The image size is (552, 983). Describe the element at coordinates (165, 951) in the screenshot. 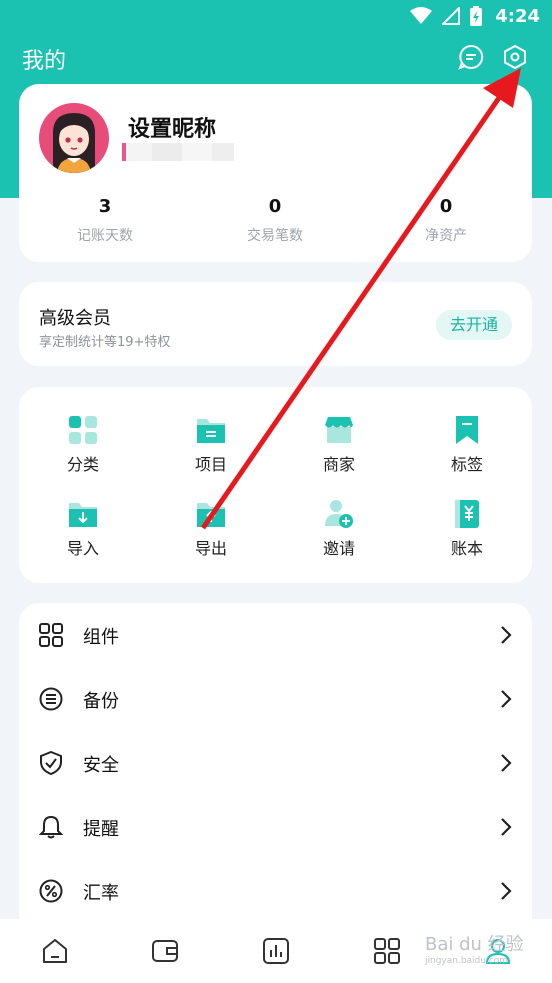

I see `wallet-icon` at that location.